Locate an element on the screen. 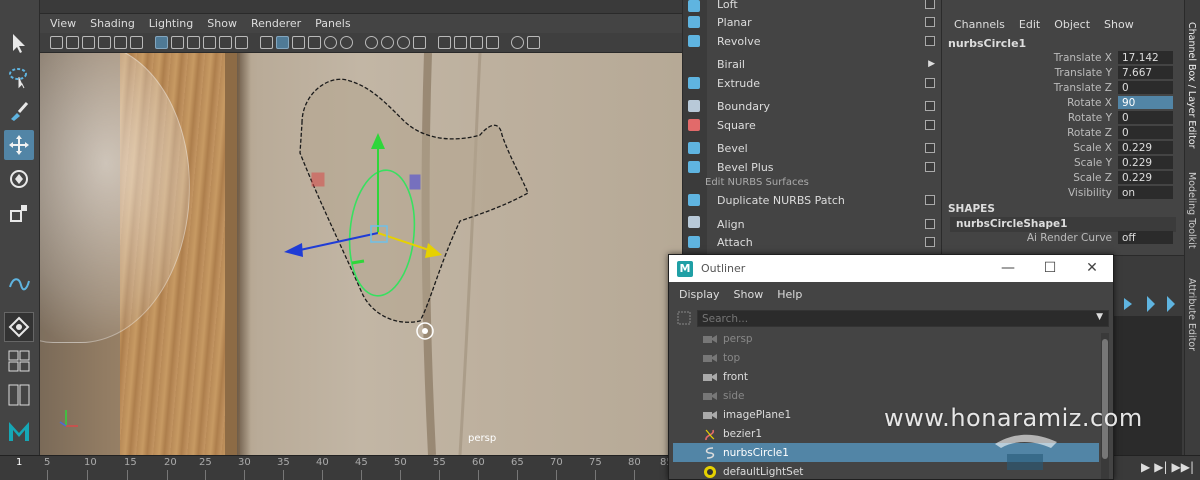  cb-menu-show: Show is located at coordinates (1119, 24).